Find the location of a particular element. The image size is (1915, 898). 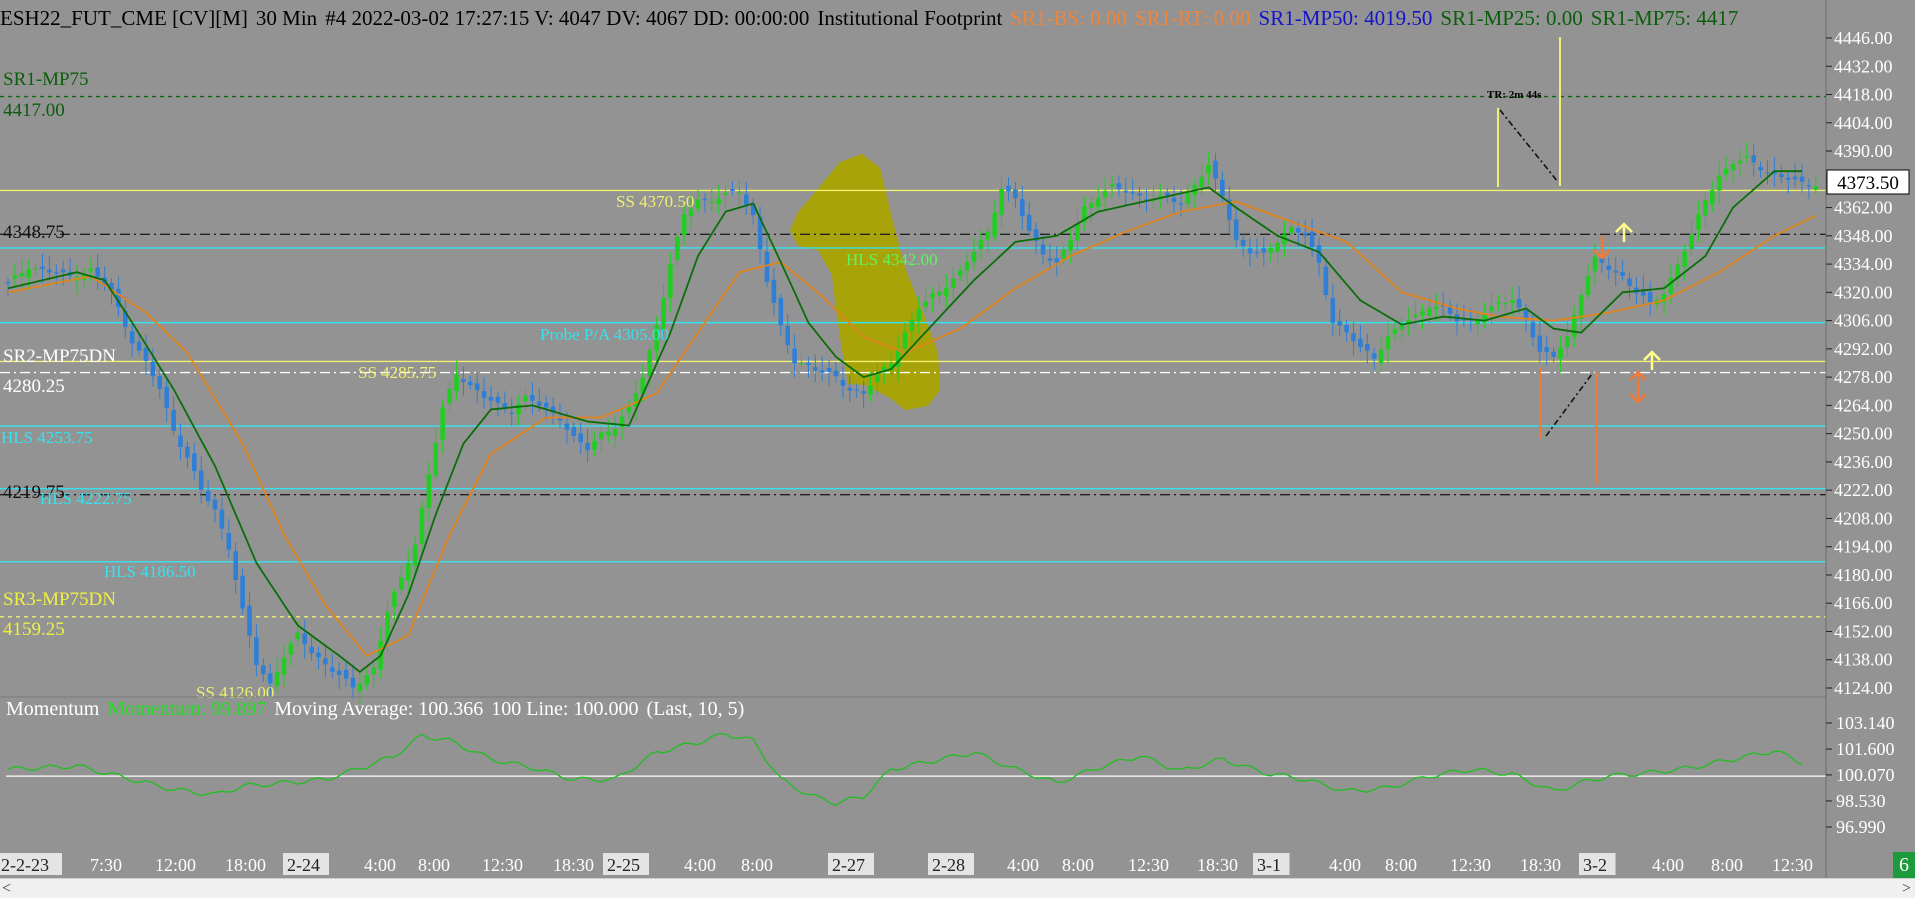

price-tick-label: 4334.00 is located at coordinates (1863, 264).